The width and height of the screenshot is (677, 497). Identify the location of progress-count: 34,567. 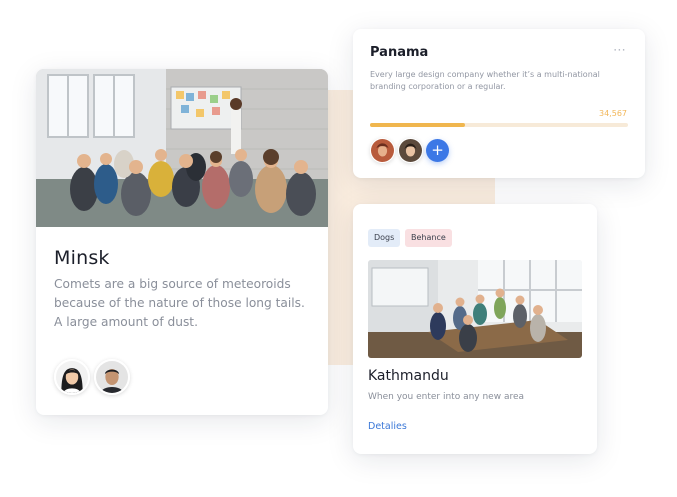
(613, 113).